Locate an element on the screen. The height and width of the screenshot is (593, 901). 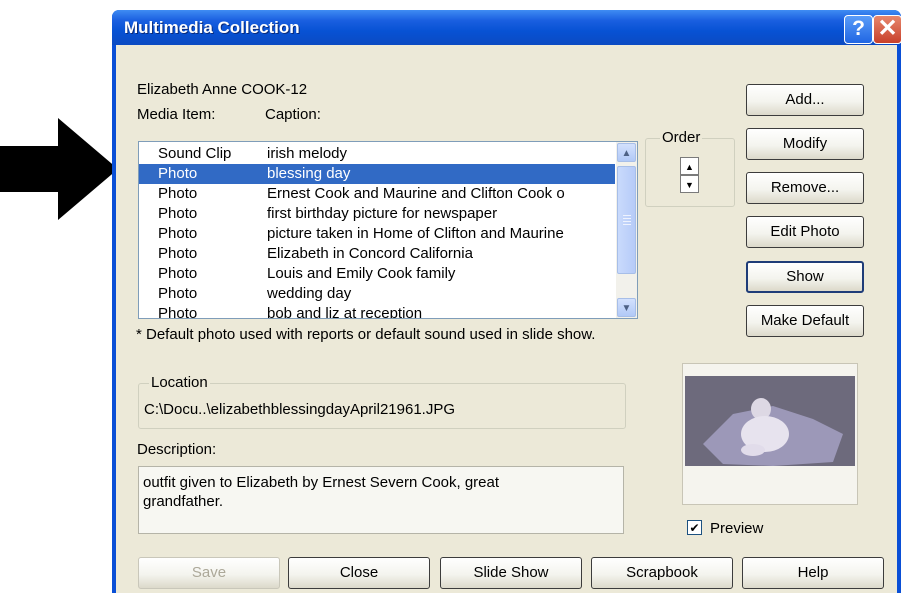
media-item-header-text: Media Item: is located at coordinates (176, 114).